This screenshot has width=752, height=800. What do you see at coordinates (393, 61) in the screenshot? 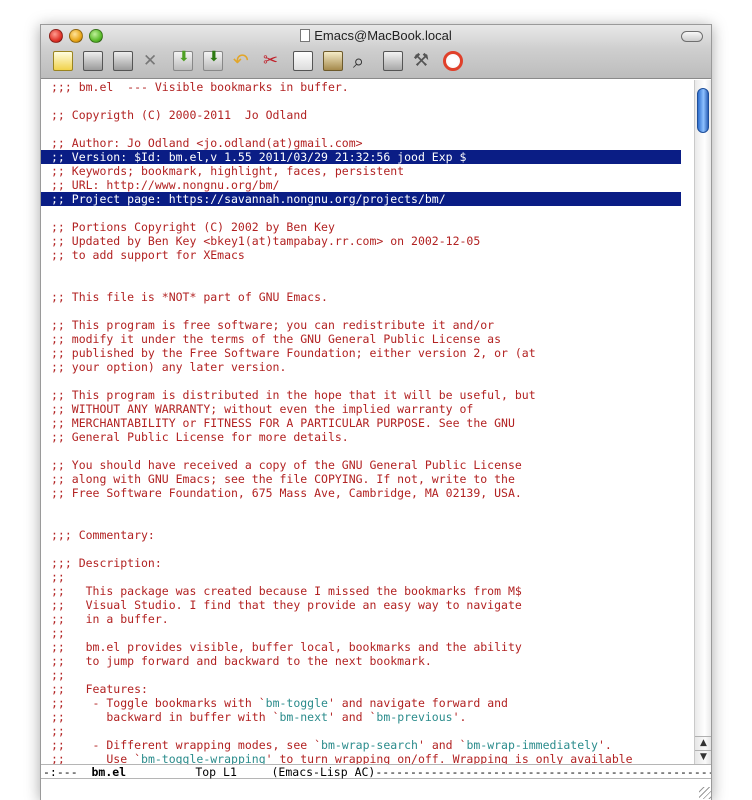
I see `print-icon` at bounding box center [393, 61].